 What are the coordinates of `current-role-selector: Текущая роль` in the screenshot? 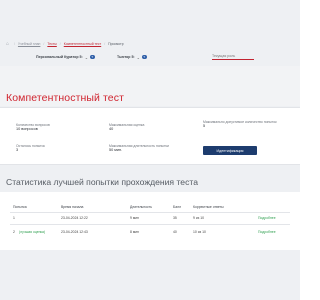 It's located at (233, 57).